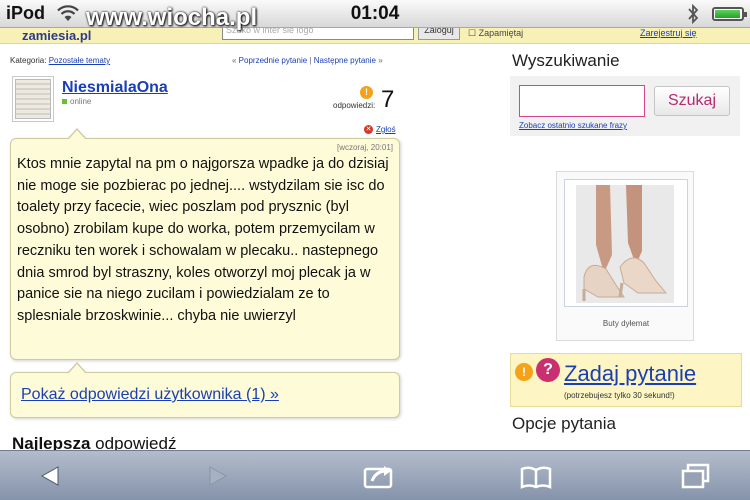  I want to click on recent-searches-link: Zobacz ostatnio szukane frazy, so click(573, 125).